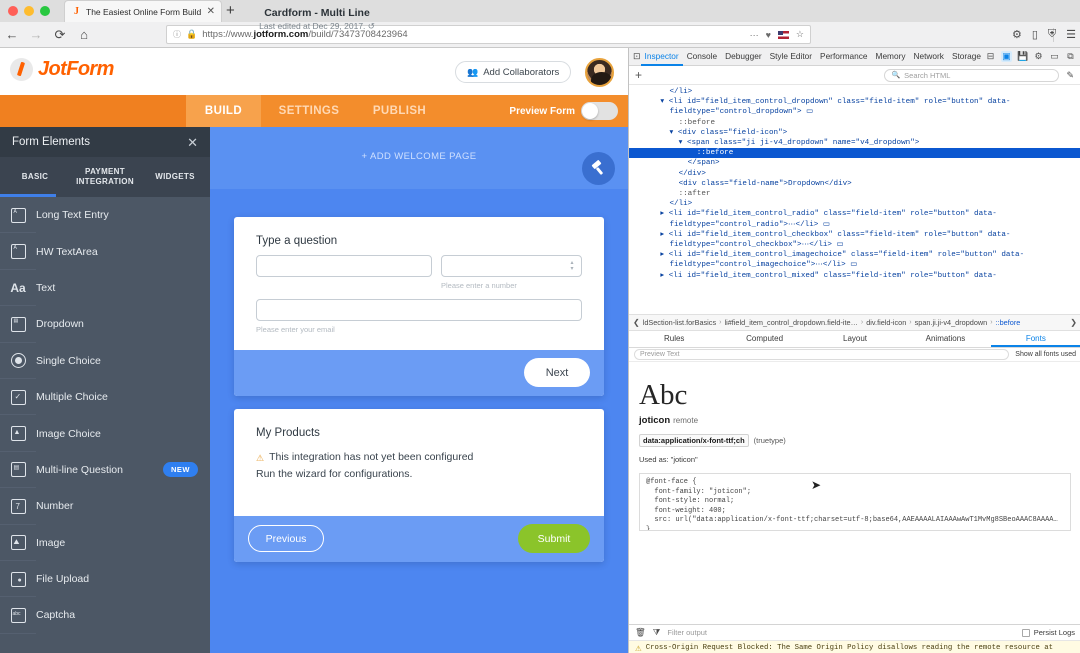 Image resolution: width=1080 pixels, height=653 pixels. What do you see at coordinates (854, 245) in the screenshot?
I see `markup-line: fieldtype="control_checkbox">⋯</li> ▭` at bounding box center [854, 245].